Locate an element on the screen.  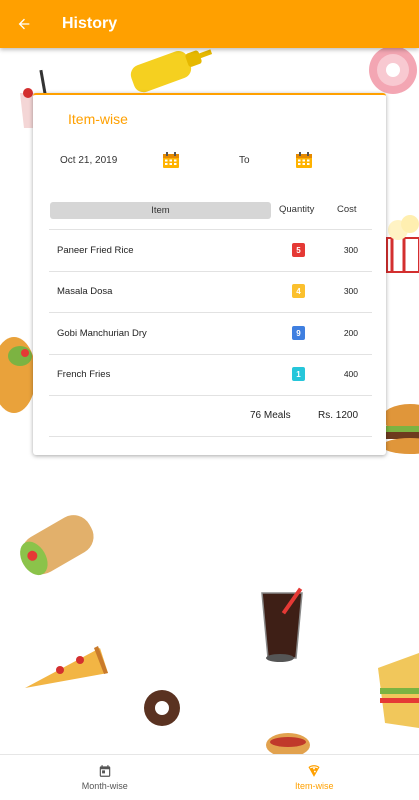
quantity-badge: 9 is located at coordinates (298, 333).